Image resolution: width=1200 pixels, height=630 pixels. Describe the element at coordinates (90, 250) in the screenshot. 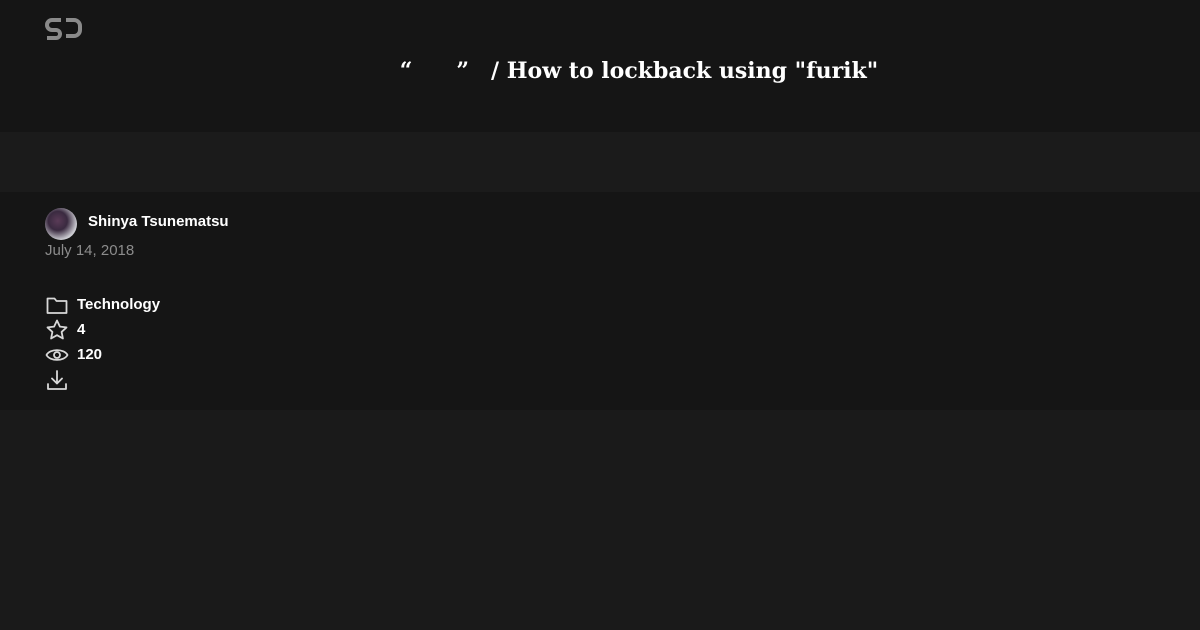

I see `publish-date: July 14, 2018` at that location.